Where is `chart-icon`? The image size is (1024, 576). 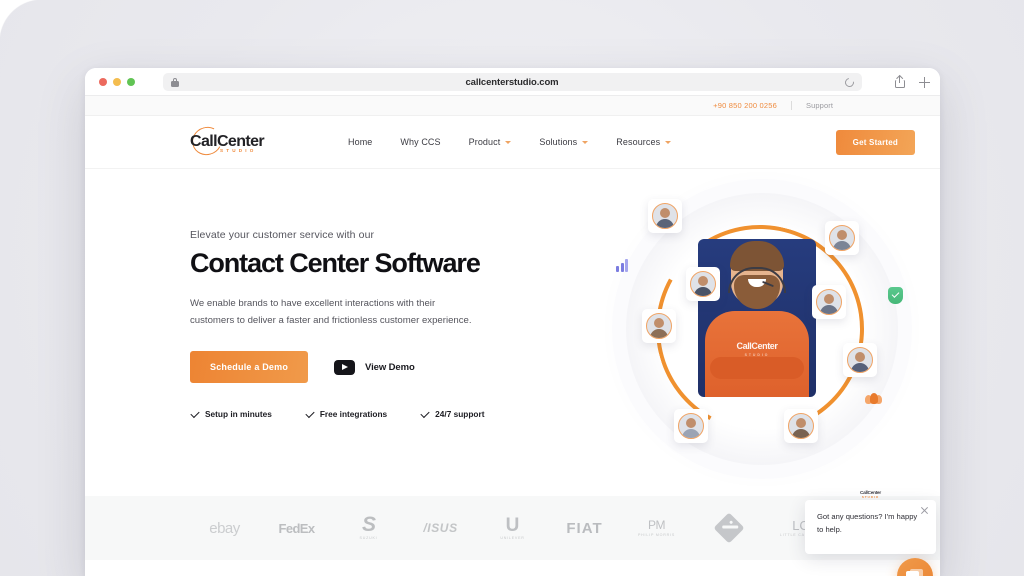
chart-icon is located at coordinates (623, 265).